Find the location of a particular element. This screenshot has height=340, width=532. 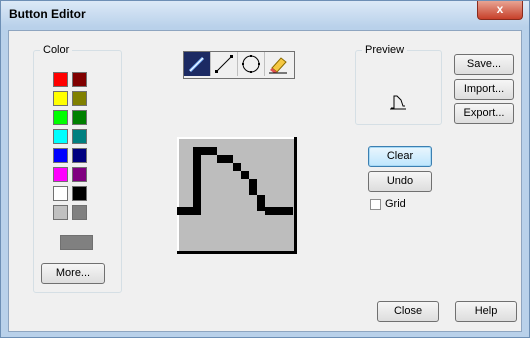

close-icon: x is located at coordinates (500, 9).